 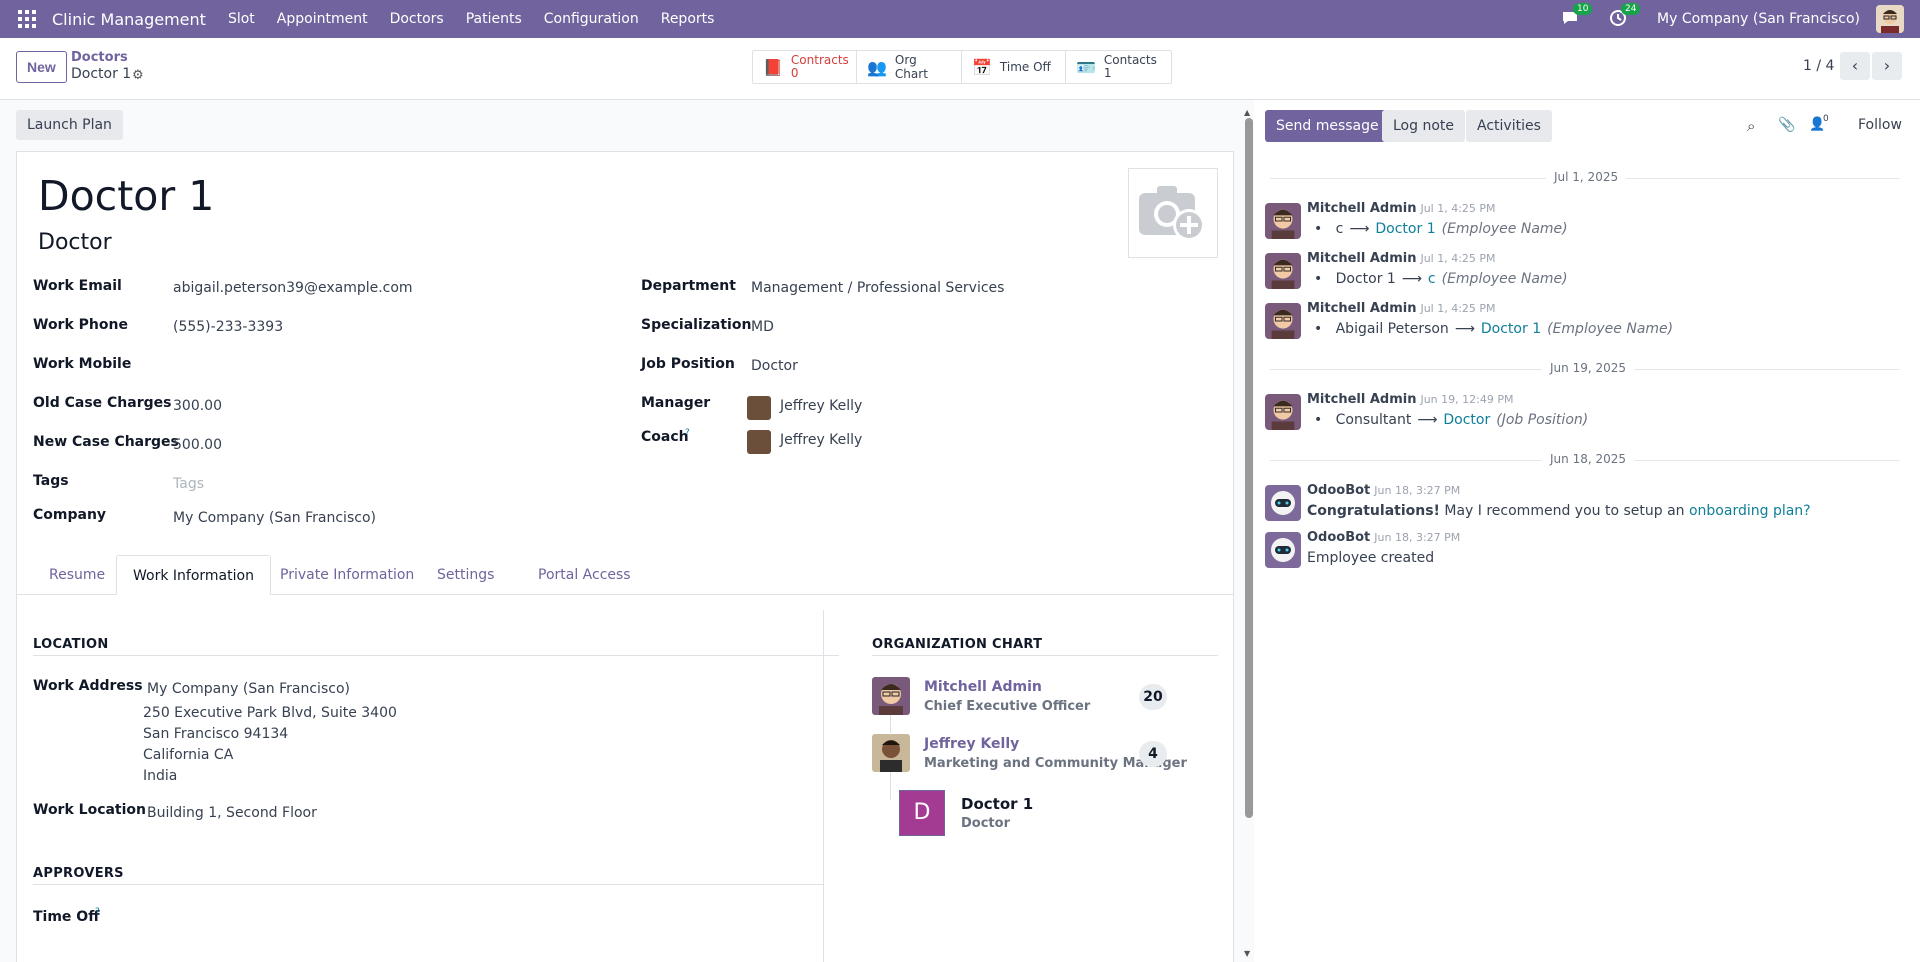 What do you see at coordinates (188, 755) in the screenshot?
I see `address-line-state: California CA` at bounding box center [188, 755].